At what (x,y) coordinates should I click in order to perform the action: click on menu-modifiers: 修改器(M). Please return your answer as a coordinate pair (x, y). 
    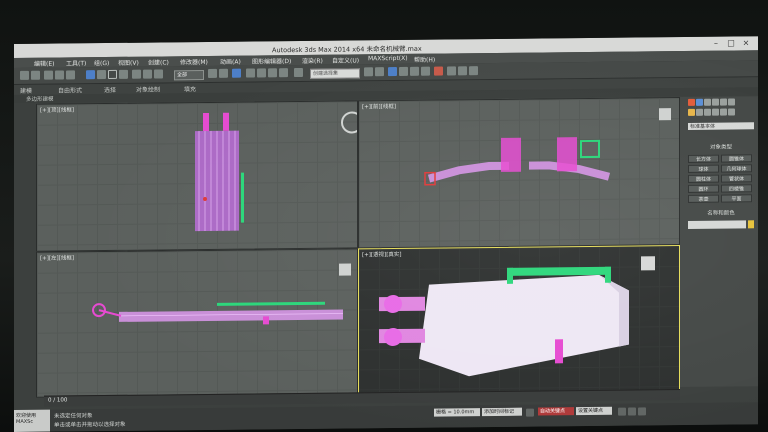
    Looking at the image, I should click on (194, 61).